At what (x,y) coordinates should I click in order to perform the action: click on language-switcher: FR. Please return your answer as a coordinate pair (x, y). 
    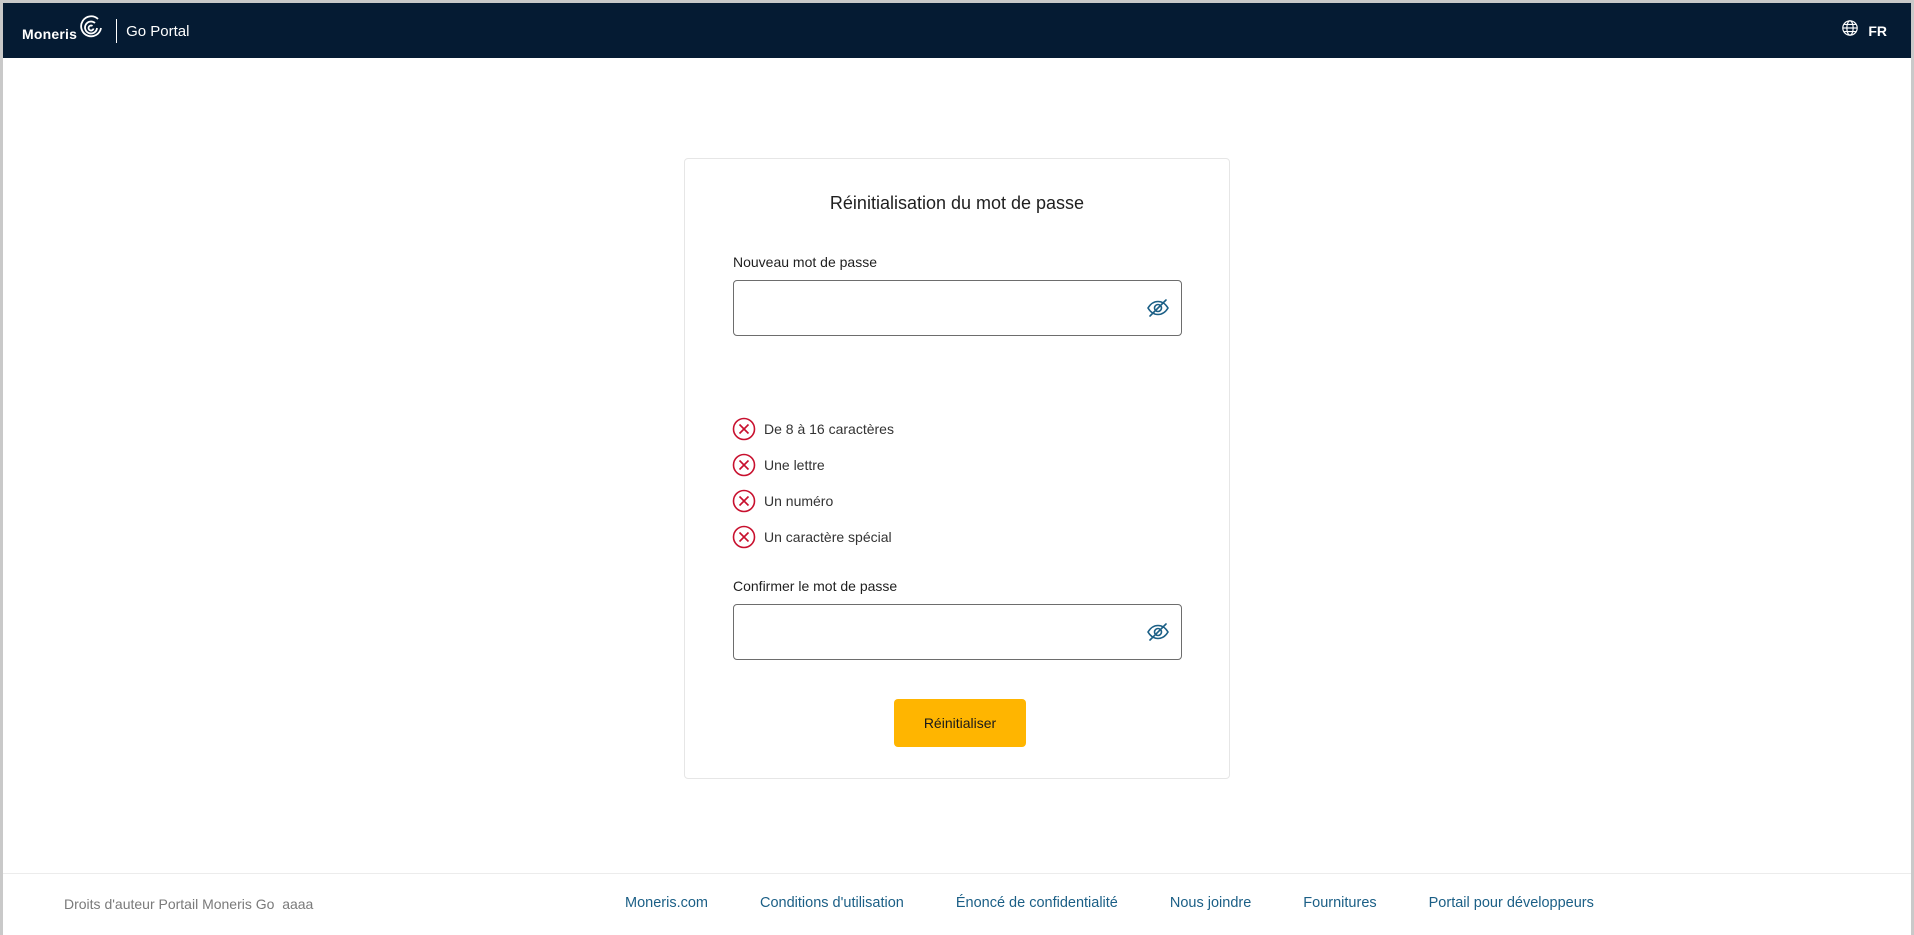
    Looking at the image, I should click on (1864, 30).